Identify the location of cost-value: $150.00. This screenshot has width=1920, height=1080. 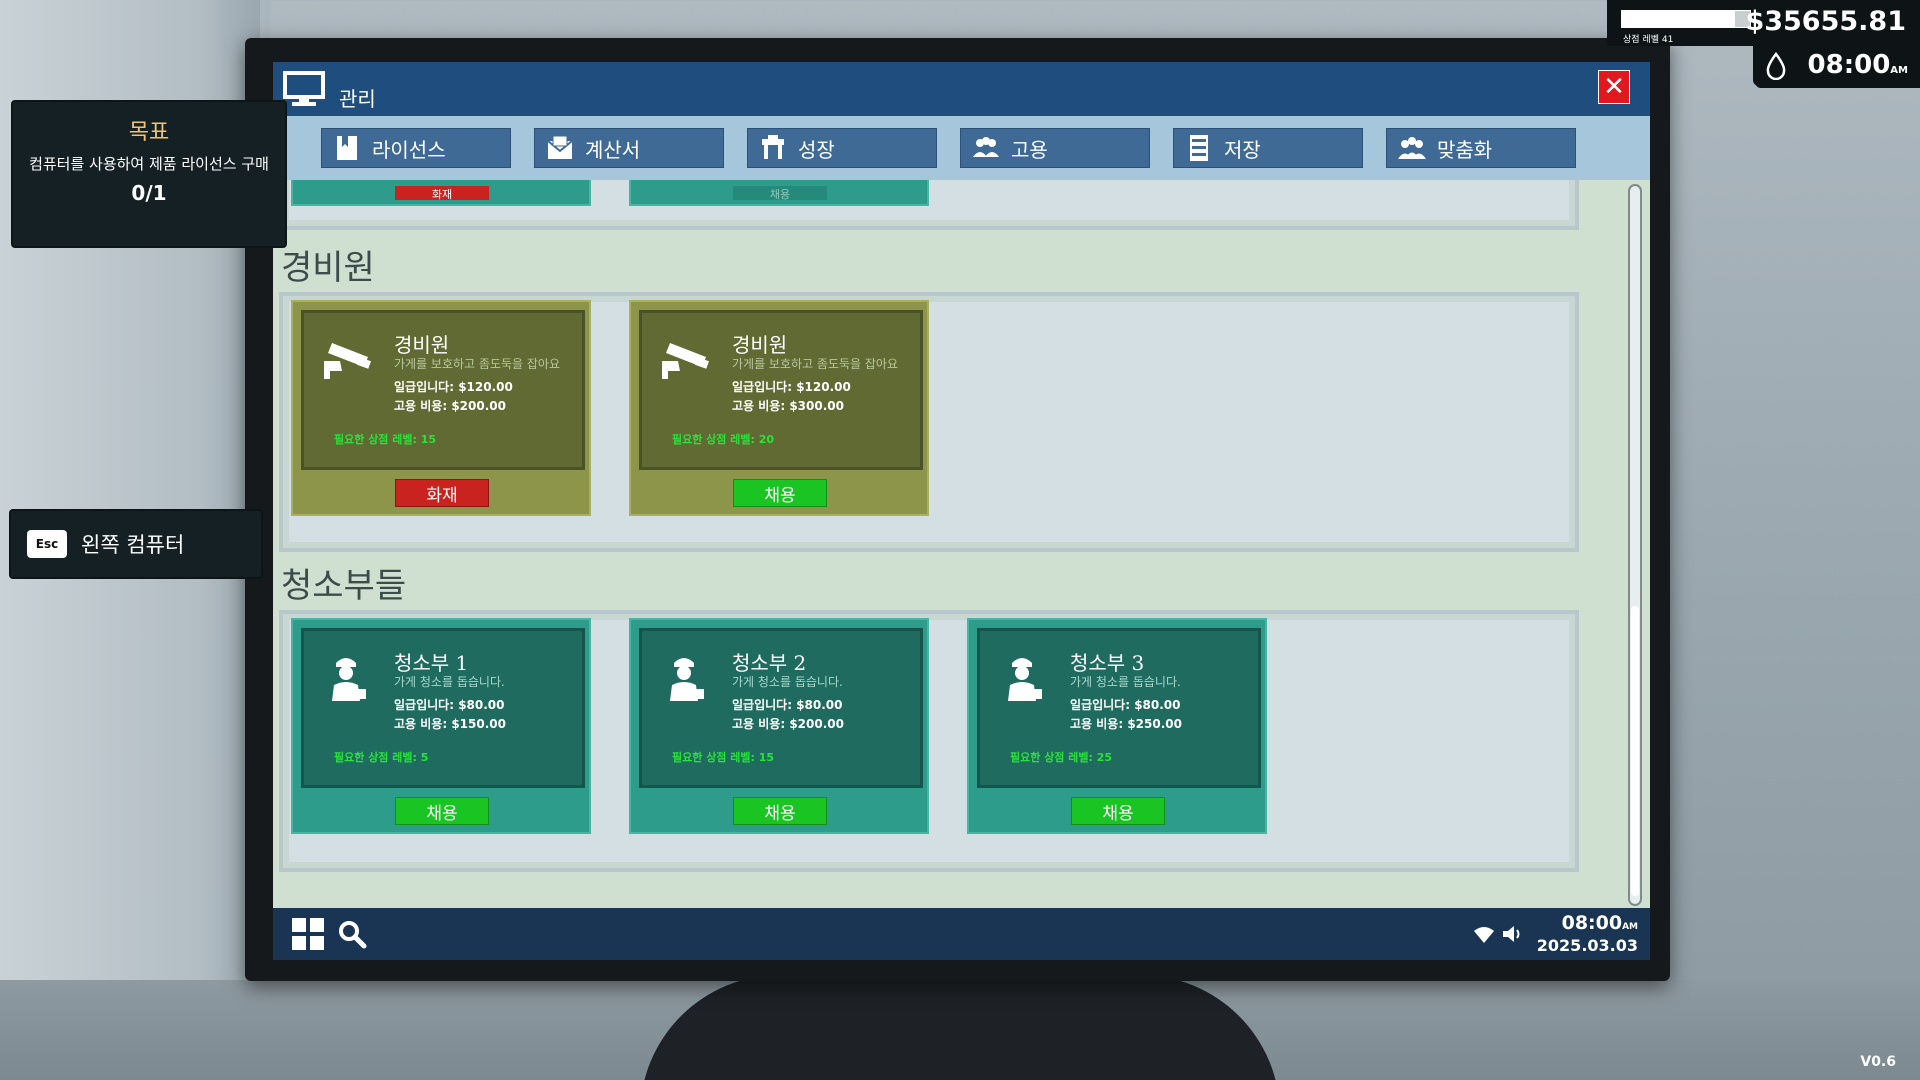
(478, 724).